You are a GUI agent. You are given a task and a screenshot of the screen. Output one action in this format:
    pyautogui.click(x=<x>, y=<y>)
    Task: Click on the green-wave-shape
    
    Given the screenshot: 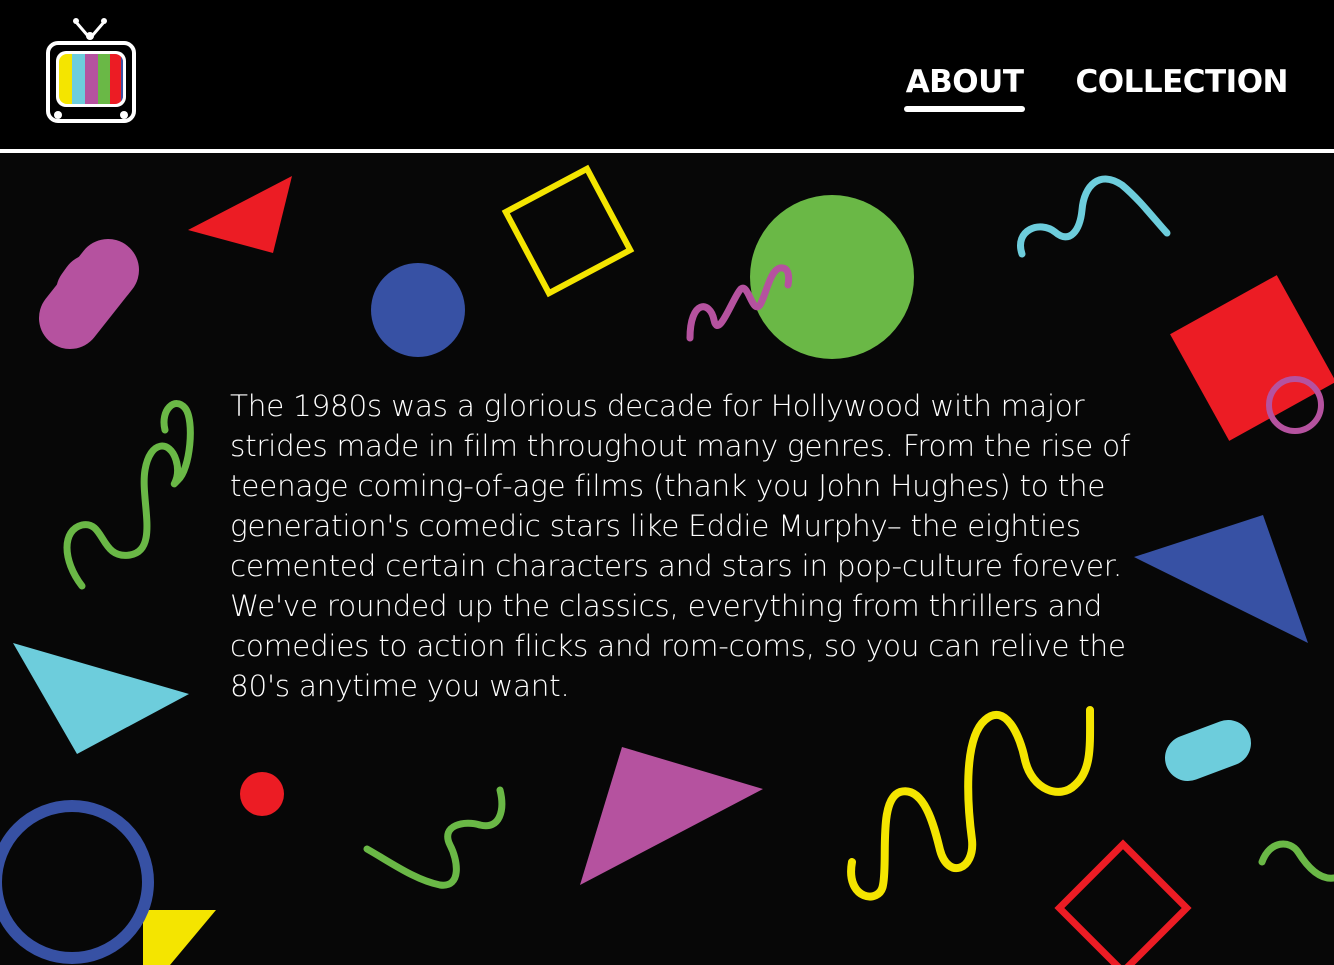 What is the action you would take?
    pyautogui.click(x=434, y=837)
    